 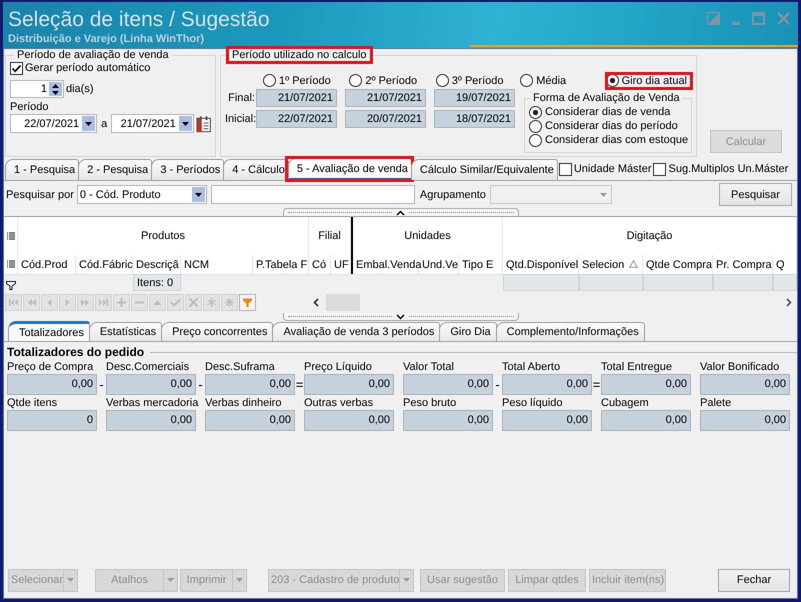 I want to click on navigator-button, so click(x=247, y=302).